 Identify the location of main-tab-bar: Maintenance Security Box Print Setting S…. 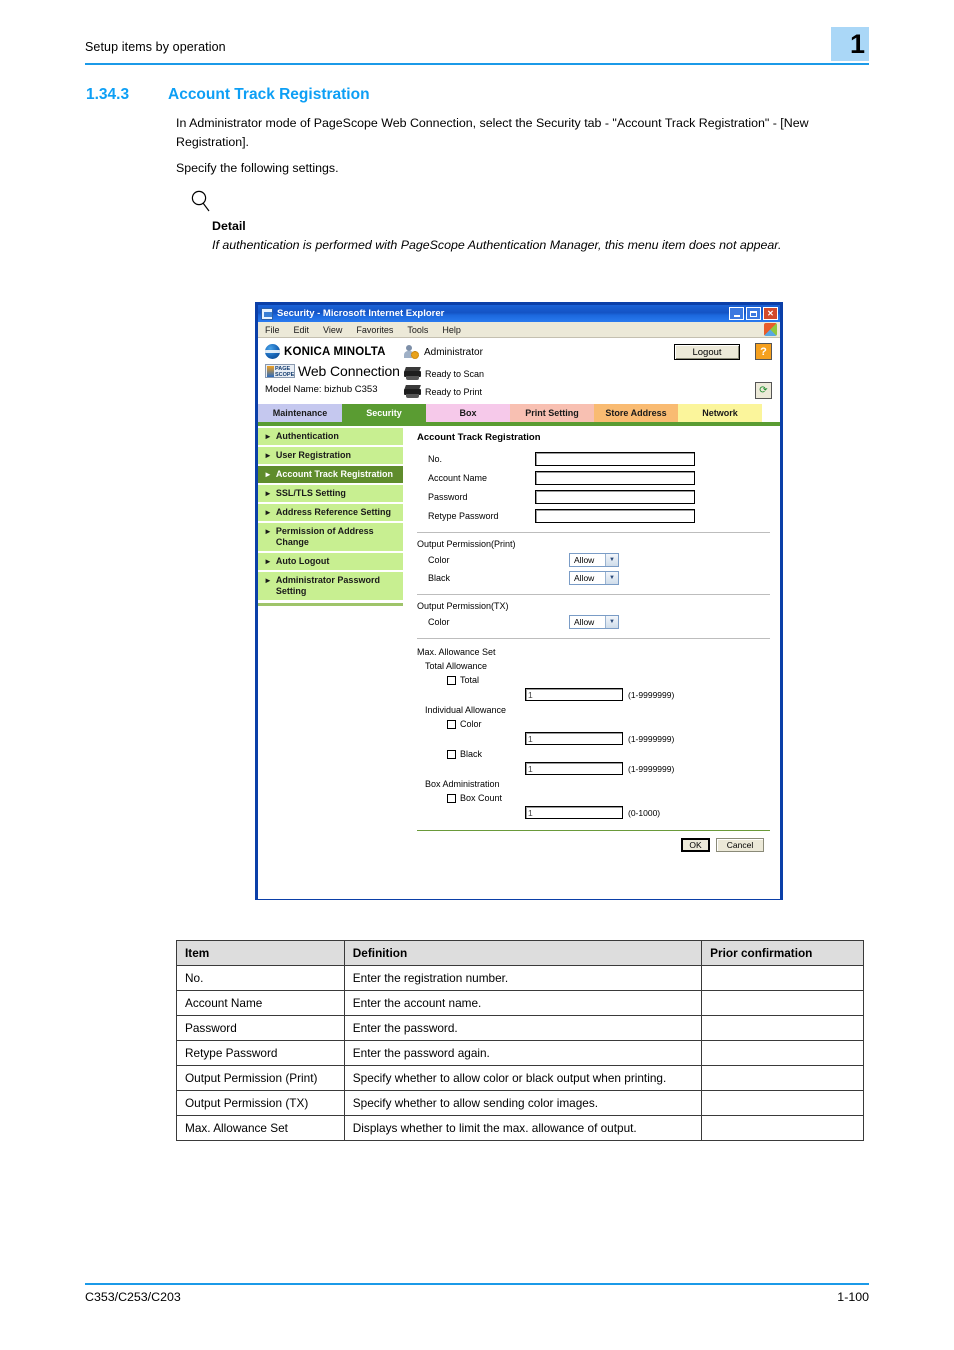
(519, 413).